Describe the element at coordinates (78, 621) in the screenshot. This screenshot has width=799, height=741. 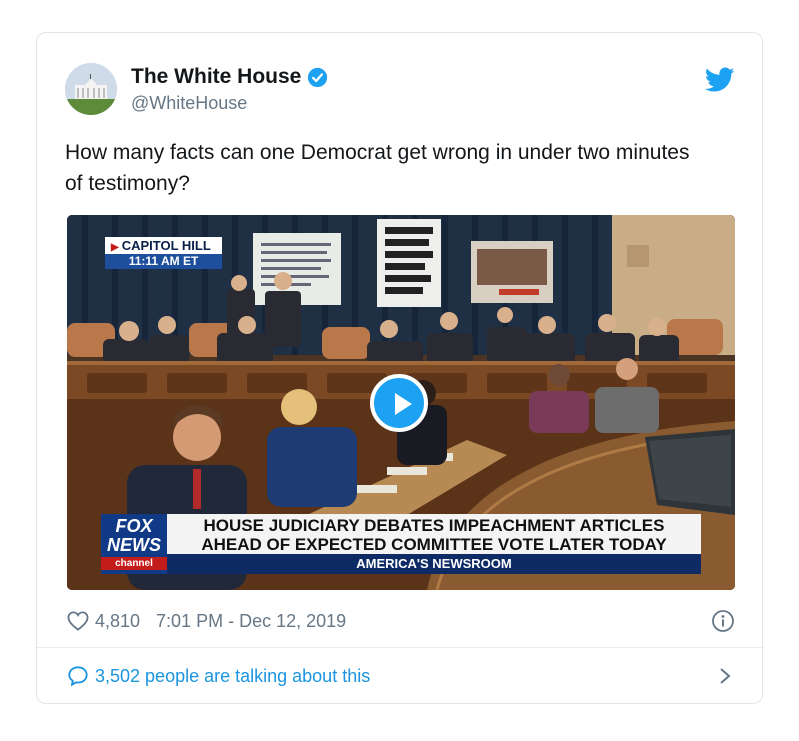
I see `heart-icon` at that location.